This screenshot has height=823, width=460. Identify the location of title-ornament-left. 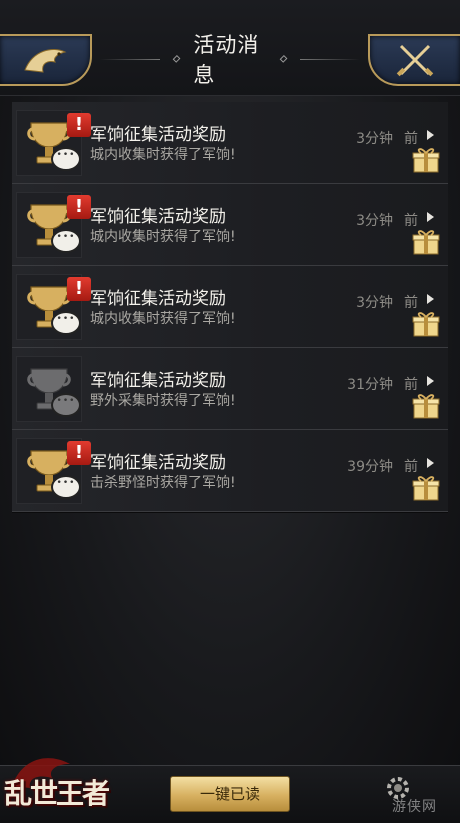
(130, 59).